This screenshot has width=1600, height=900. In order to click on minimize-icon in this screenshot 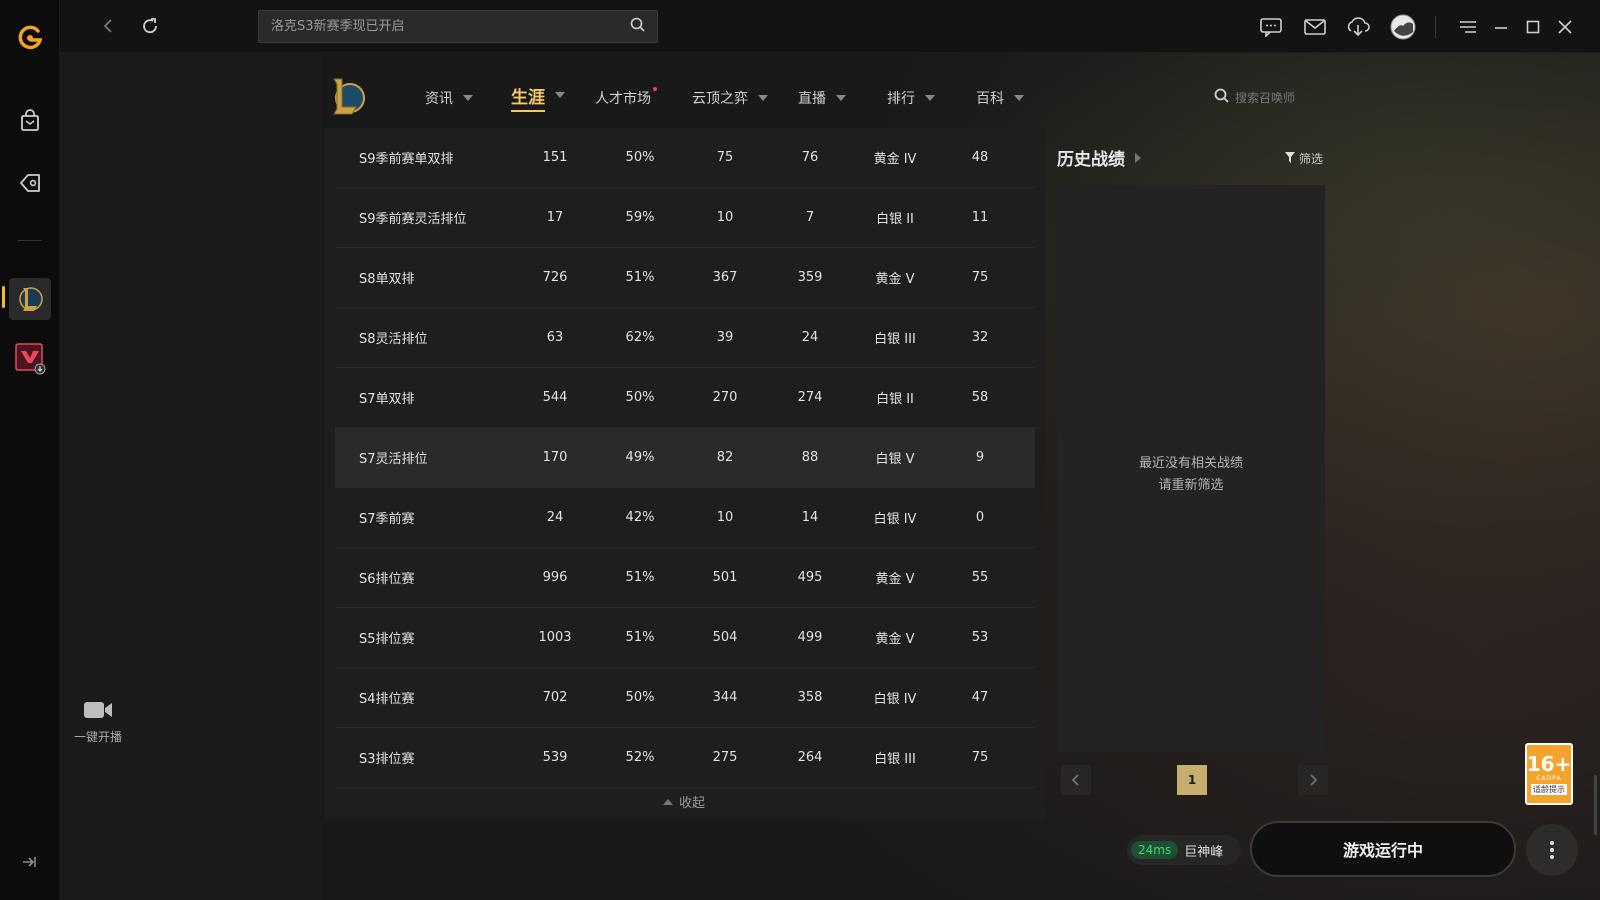, I will do `click(1501, 27)`.